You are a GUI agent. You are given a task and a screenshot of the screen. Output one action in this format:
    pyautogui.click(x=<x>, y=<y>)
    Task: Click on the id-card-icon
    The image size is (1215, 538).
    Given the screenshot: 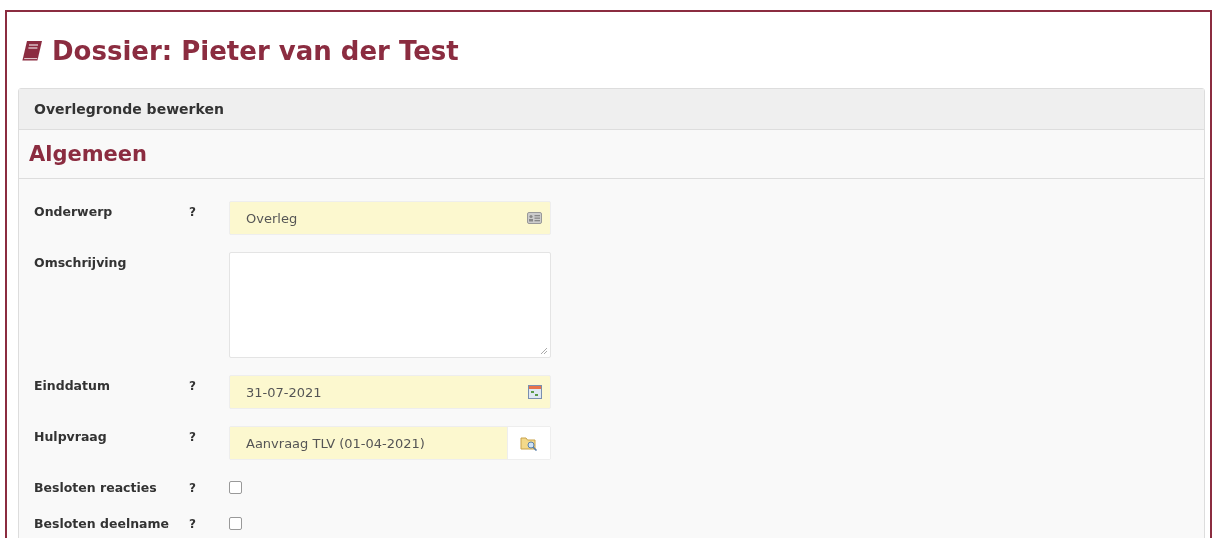 What is the action you would take?
    pyautogui.click(x=534, y=218)
    